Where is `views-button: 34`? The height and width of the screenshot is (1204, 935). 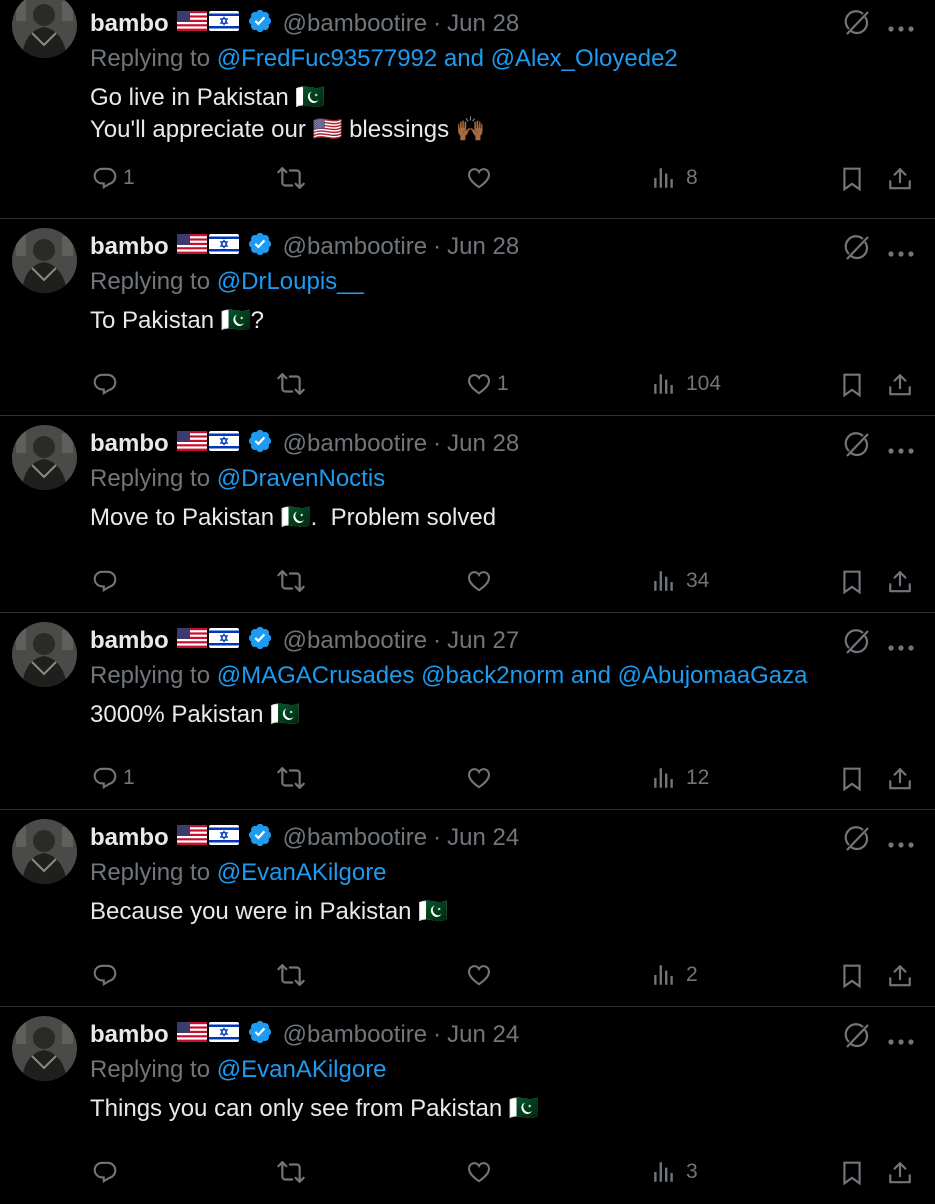 views-button: 34 is located at coordinates (680, 581).